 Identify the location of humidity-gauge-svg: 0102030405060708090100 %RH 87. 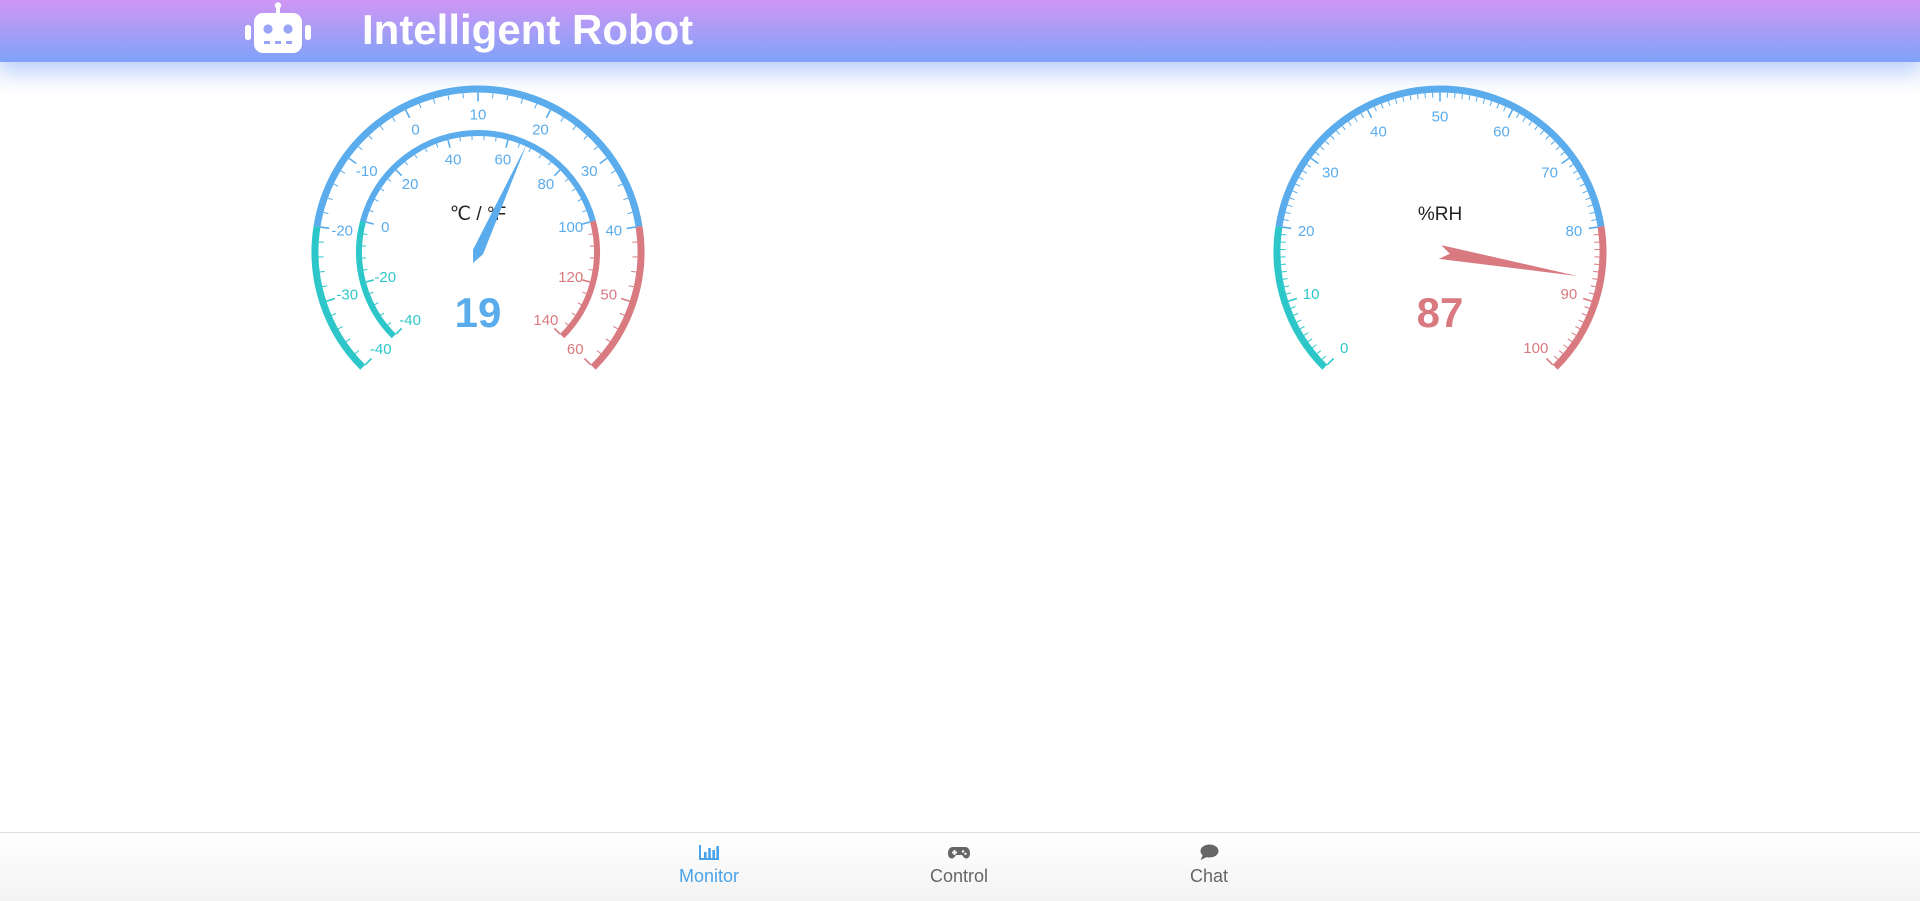
(1440, 227).